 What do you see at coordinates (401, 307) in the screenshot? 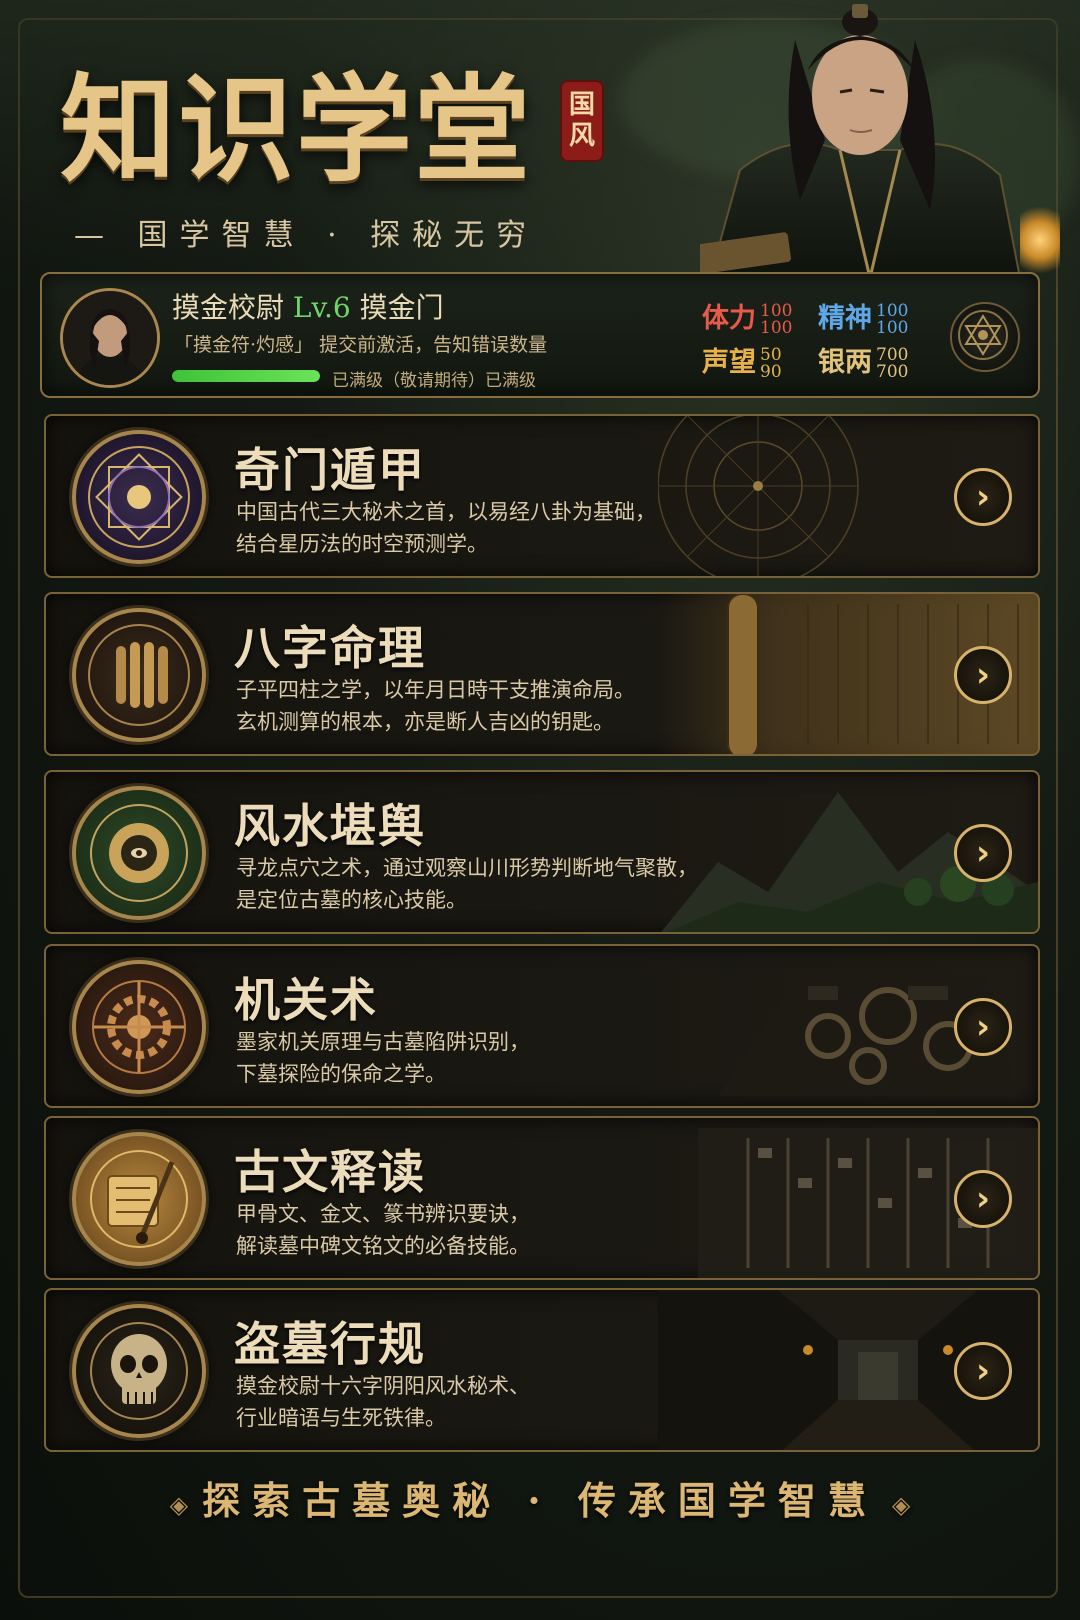
I see `player-faction: 摸金门` at bounding box center [401, 307].